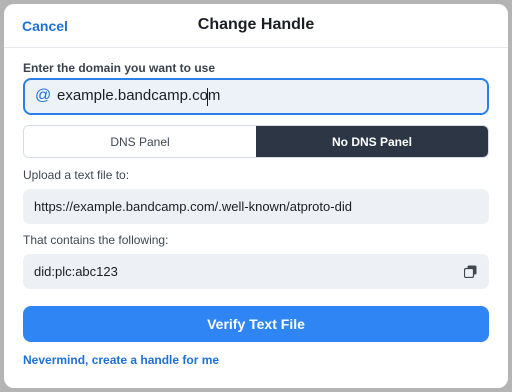 The height and width of the screenshot is (392, 512). What do you see at coordinates (138, 95) in the screenshot?
I see `domain-input-value: example.bandcamp.com` at bounding box center [138, 95].